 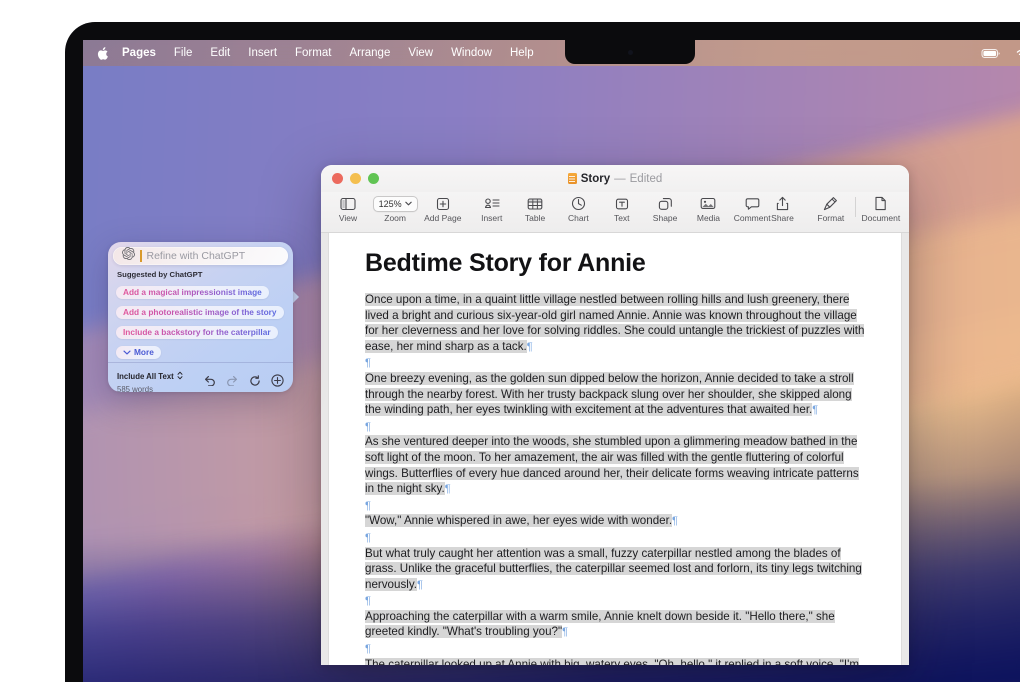 I want to click on toolbar-insert-button: Insert, so click(x=492, y=209).